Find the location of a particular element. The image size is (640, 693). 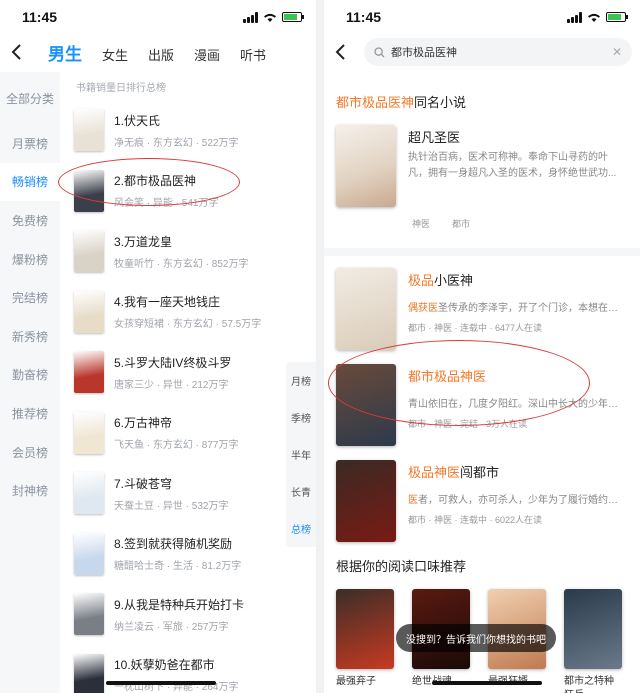

recommend-book: 最强弃子 is located at coordinates (365, 641).